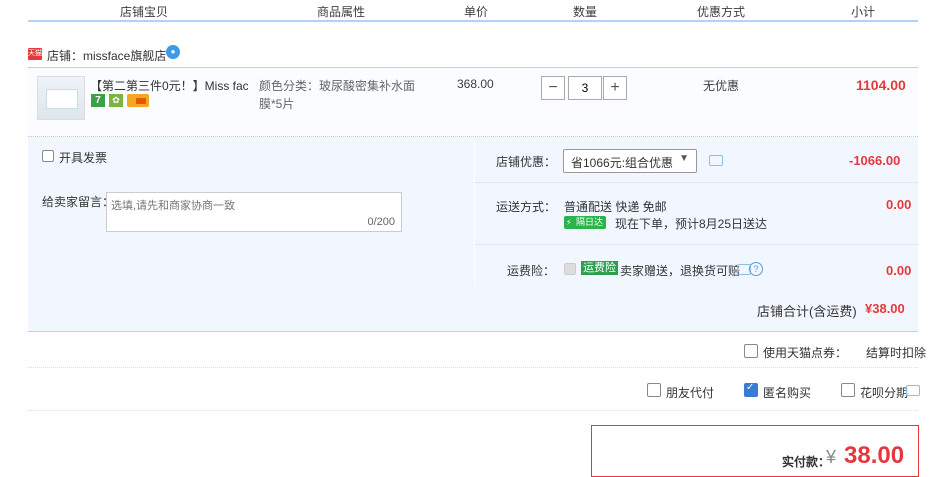 This screenshot has height=477, width=943. I want to click on shipping-method: 普通配送 快递 免邮, so click(615, 207).